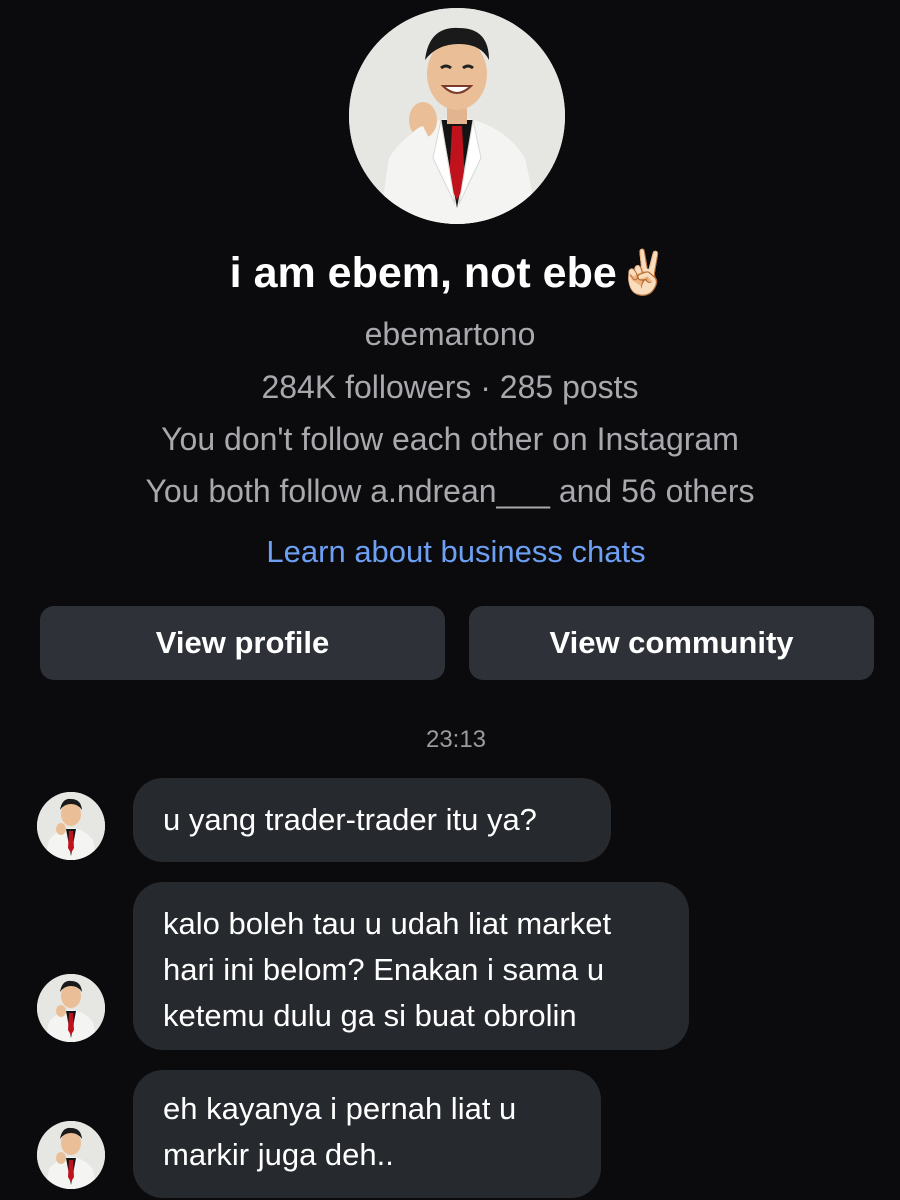  What do you see at coordinates (242, 643) in the screenshot?
I see `view-profile-button: View profile` at bounding box center [242, 643].